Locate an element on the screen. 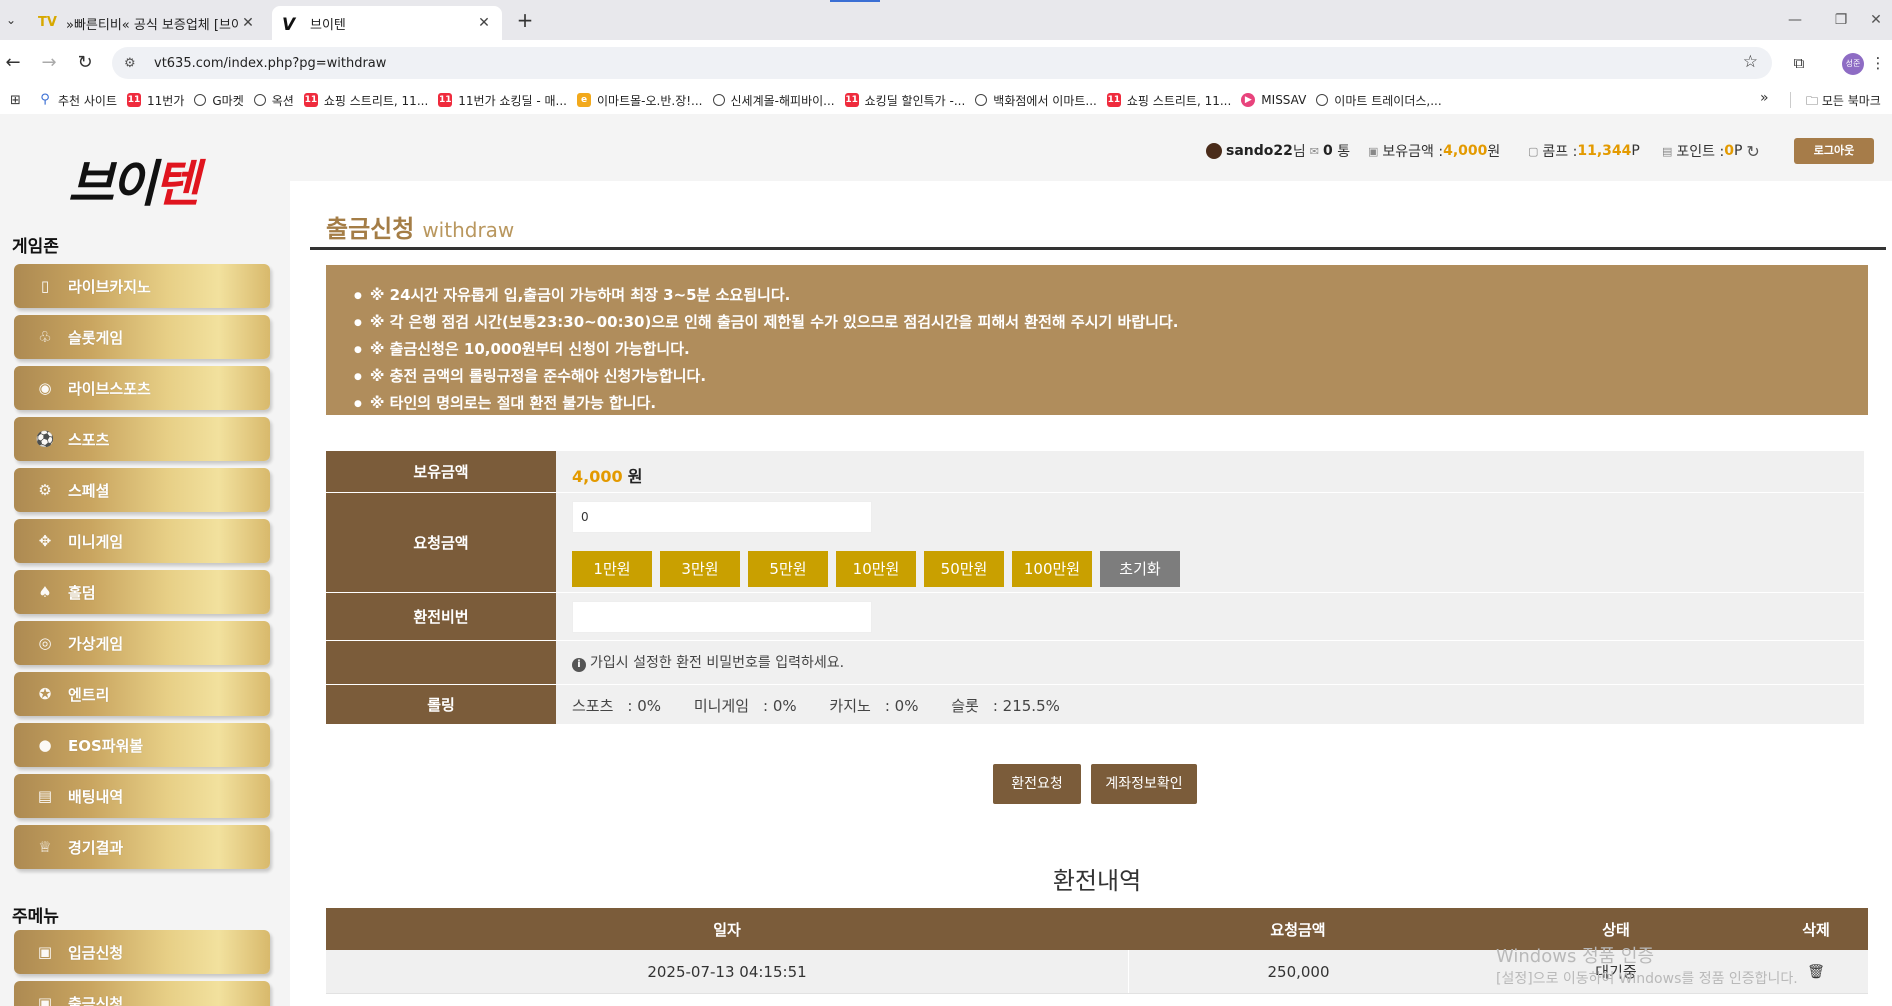 The image size is (1892, 1006). extensions-icon: ⧉ is located at coordinates (1799, 63).